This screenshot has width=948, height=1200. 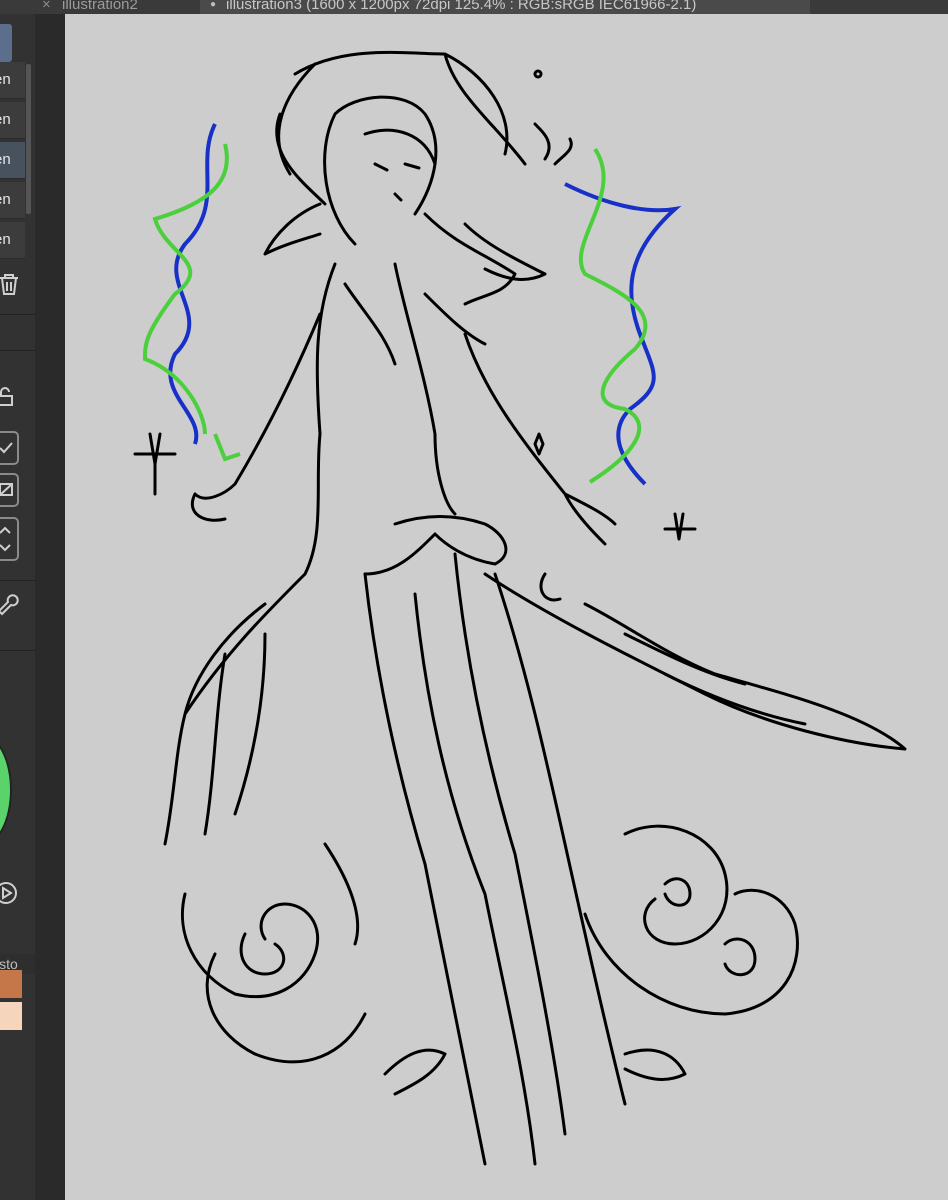 What do you see at coordinates (100, 6) in the screenshot?
I see `tab-label: illustration2` at bounding box center [100, 6].